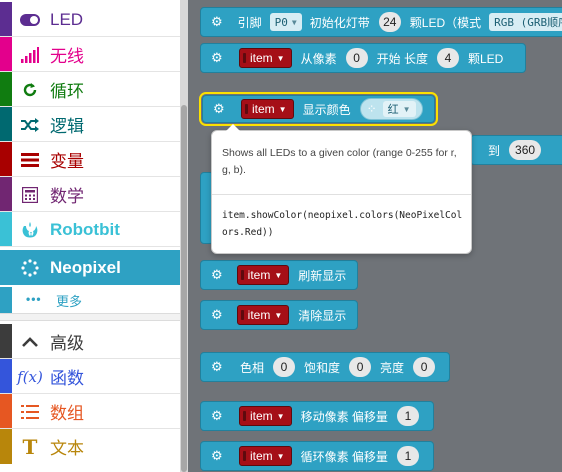  Describe the element at coordinates (90, 376) in the screenshot. I see `category-functions: f(x) 函数` at that location.